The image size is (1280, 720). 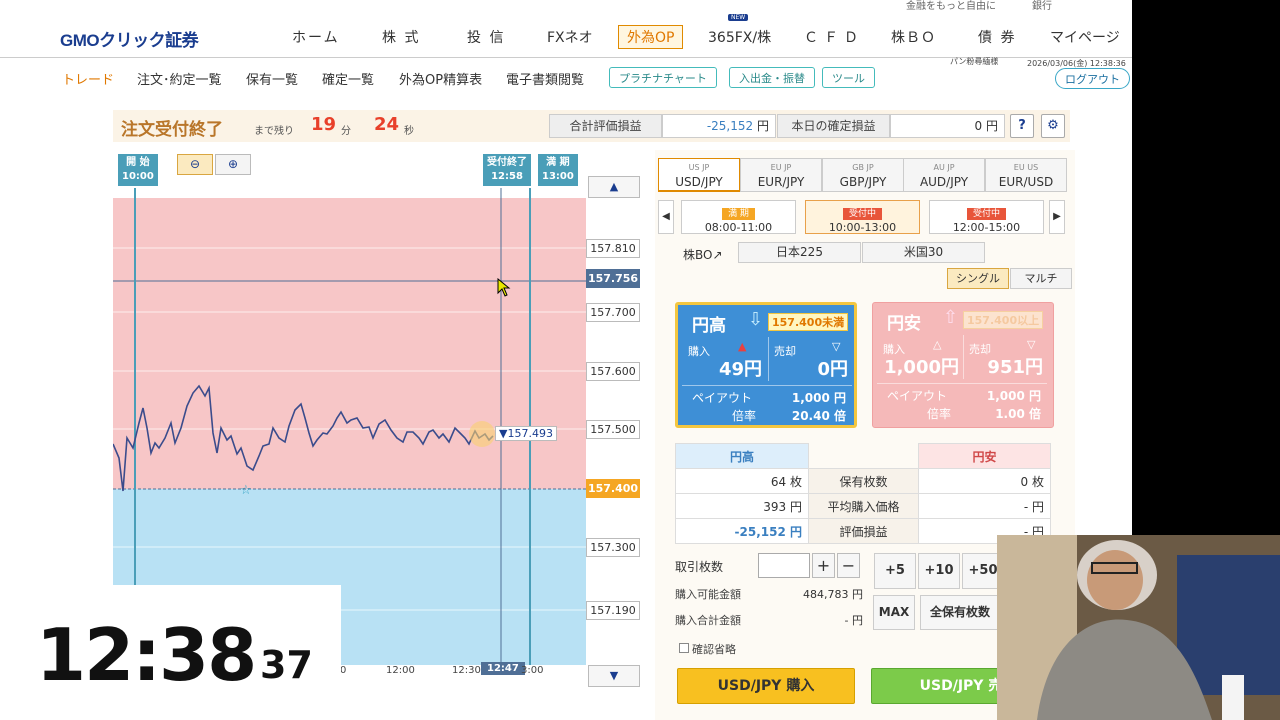 What do you see at coordinates (986, 217) in the screenshot?
I see `slot-1200: 受付中 12:00-15:00` at bounding box center [986, 217].